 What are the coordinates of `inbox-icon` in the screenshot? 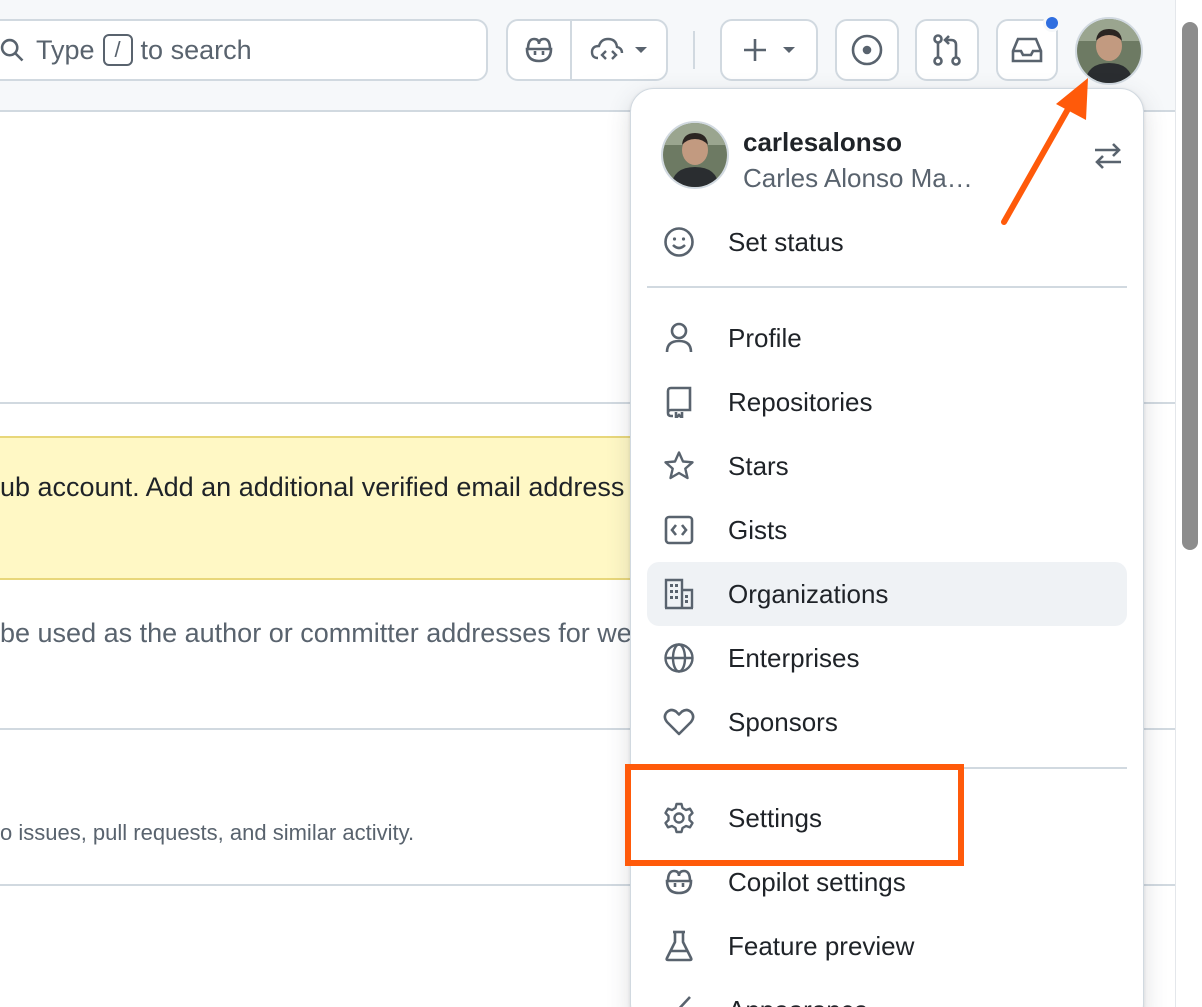 It's located at (1027, 50).